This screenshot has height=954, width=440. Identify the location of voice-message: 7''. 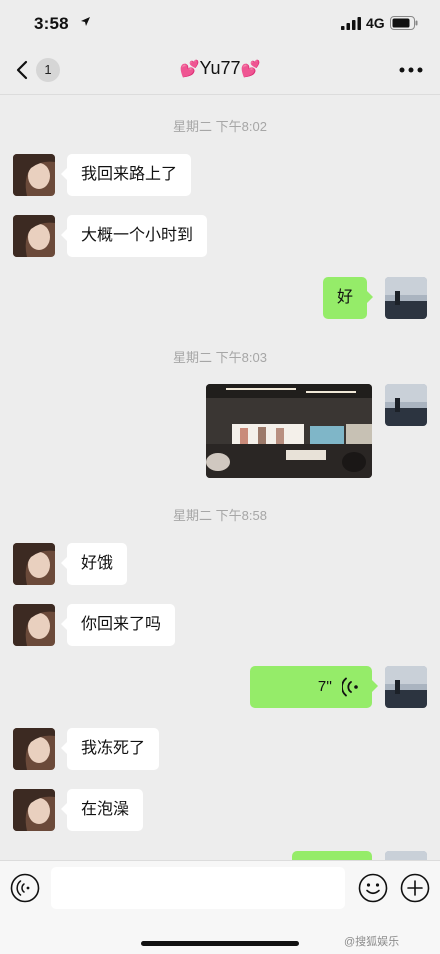
(314, 687).